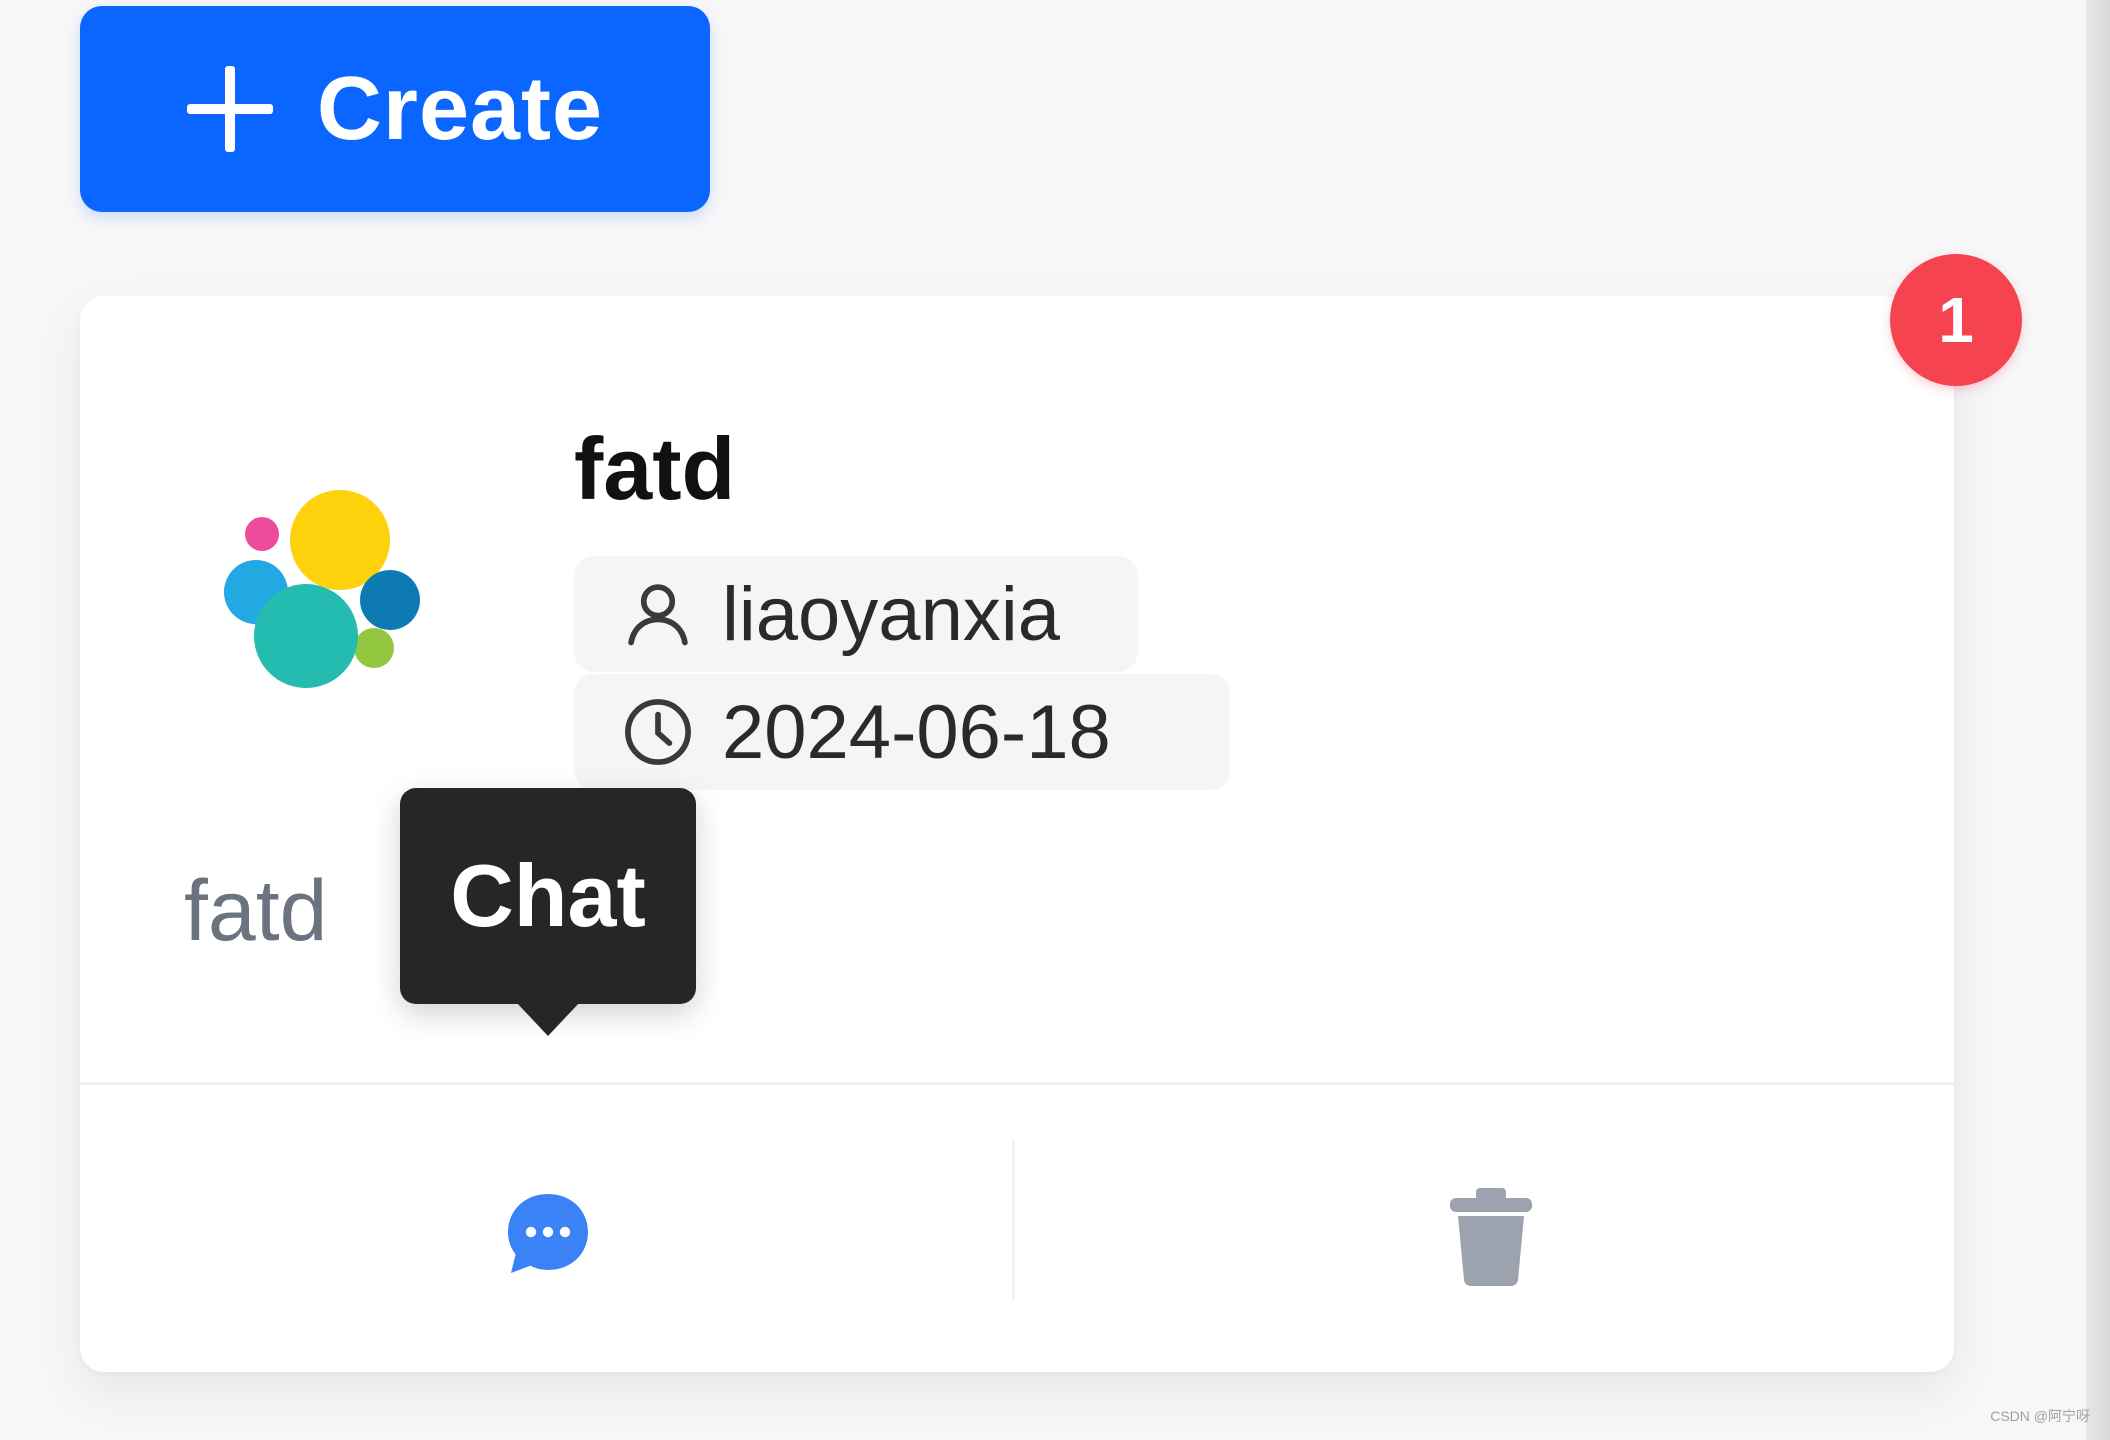  Describe the element at coordinates (2098, 720) in the screenshot. I see `window-edge` at that location.